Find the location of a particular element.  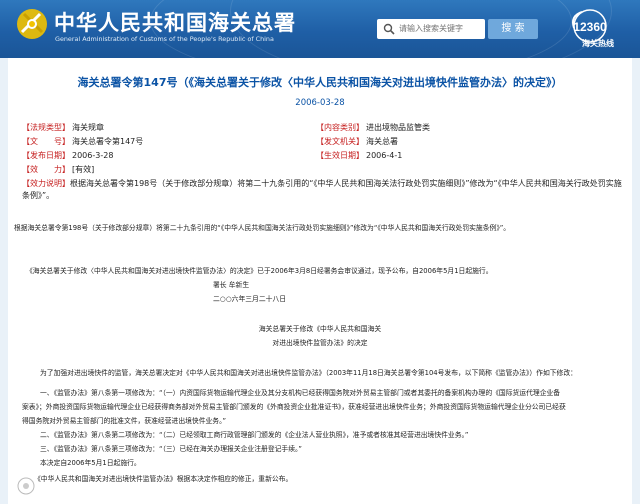

meta-value: 海关总署 is located at coordinates (382, 141).